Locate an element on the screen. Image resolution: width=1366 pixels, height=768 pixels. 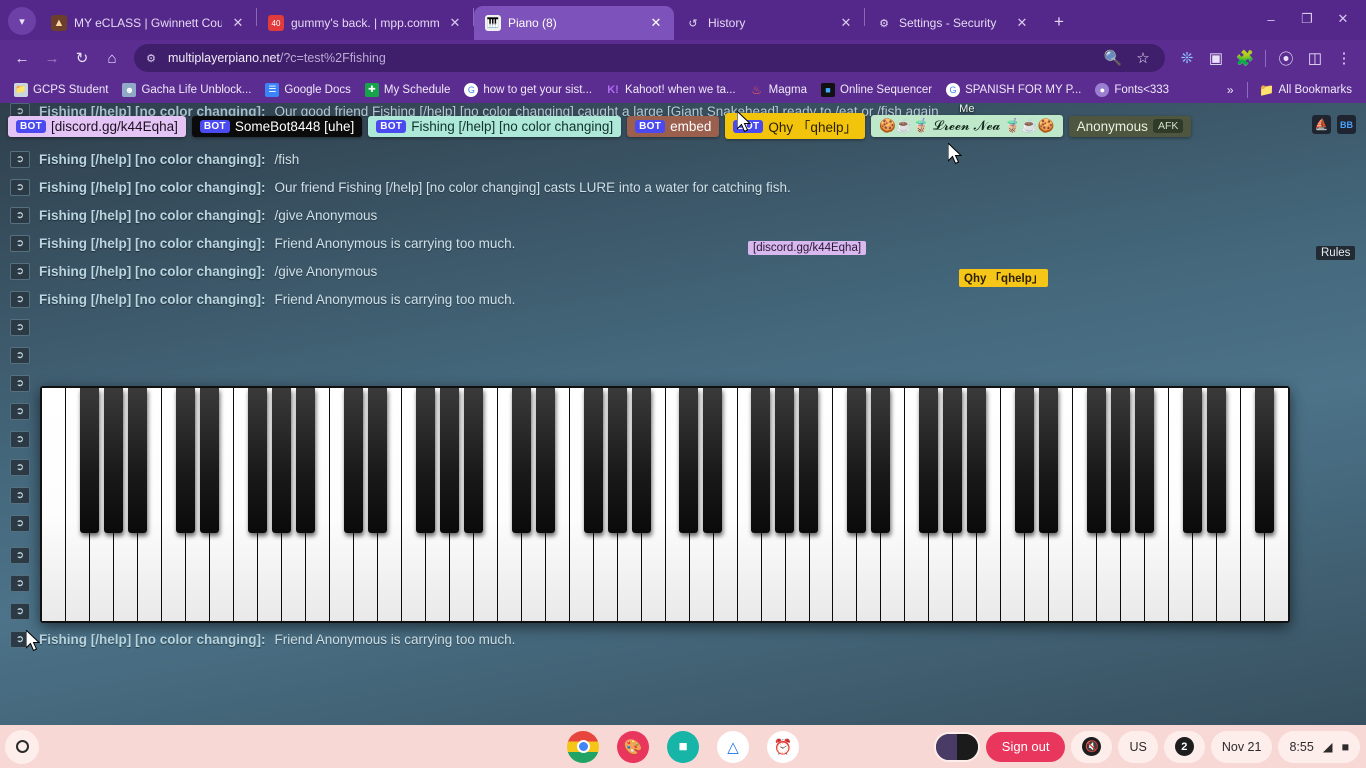
bookmark-gcps-student: 📁 GCPS Student is located at coordinates (61, 90).